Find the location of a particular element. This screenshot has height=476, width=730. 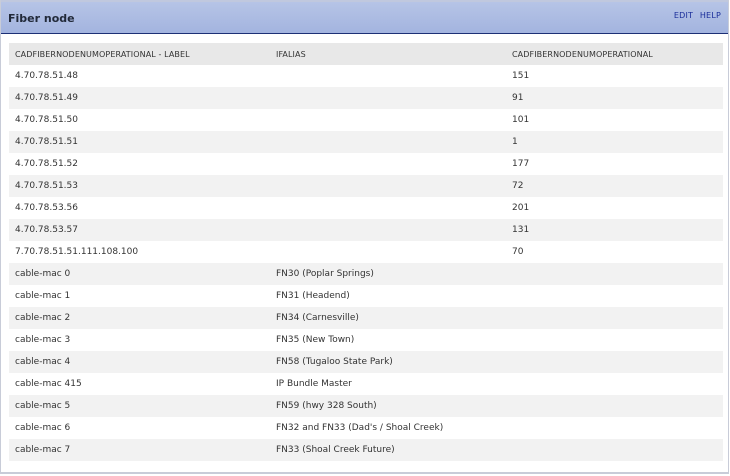

cell-label: cable-mac 0 is located at coordinates (139, 274).